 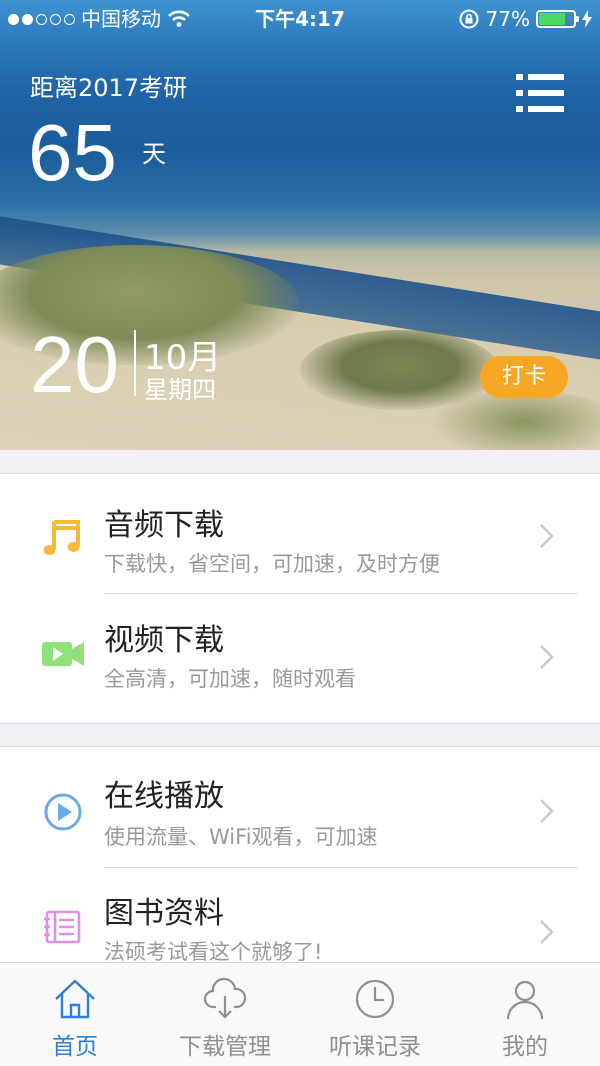 What do you see at coordinates (507, 19) in the screenshot?
I see `battery-percent: 77%` at bounding box center [507, 19].